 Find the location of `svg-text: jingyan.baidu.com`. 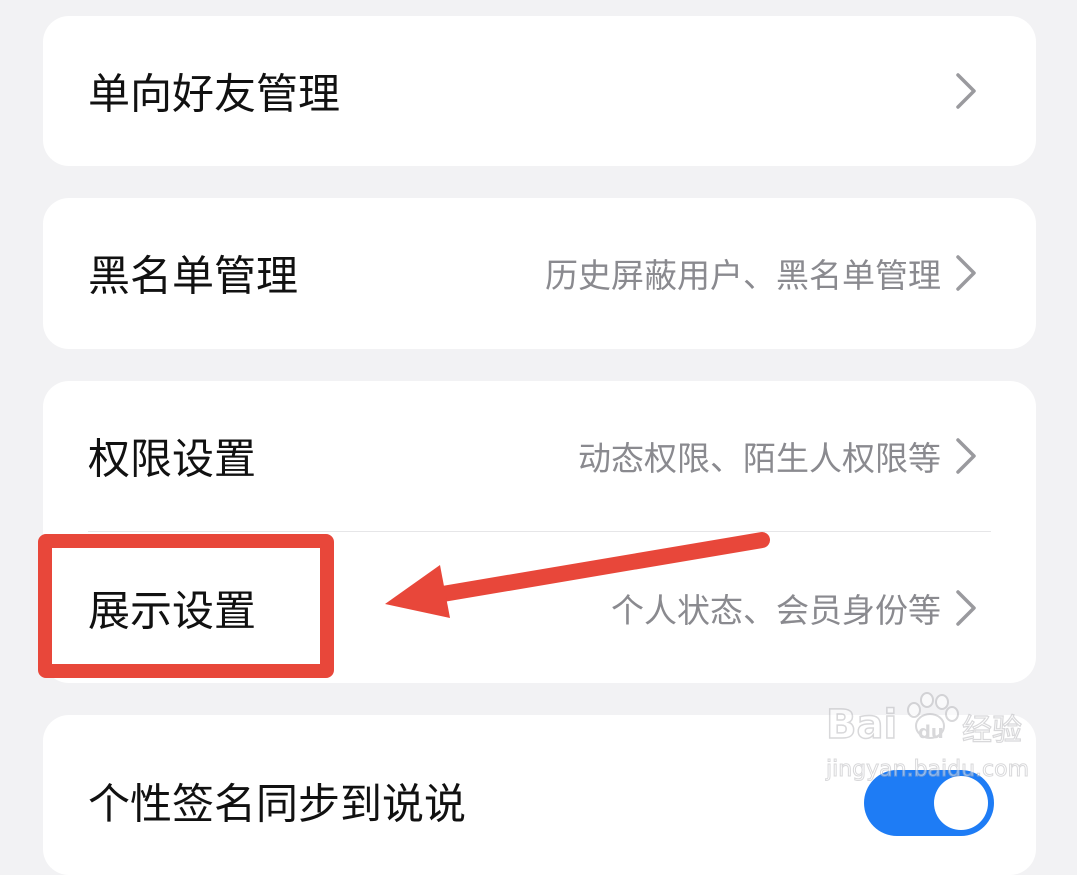

svg-text: jingyan.baidu.com is located at coordinates (927, 769).